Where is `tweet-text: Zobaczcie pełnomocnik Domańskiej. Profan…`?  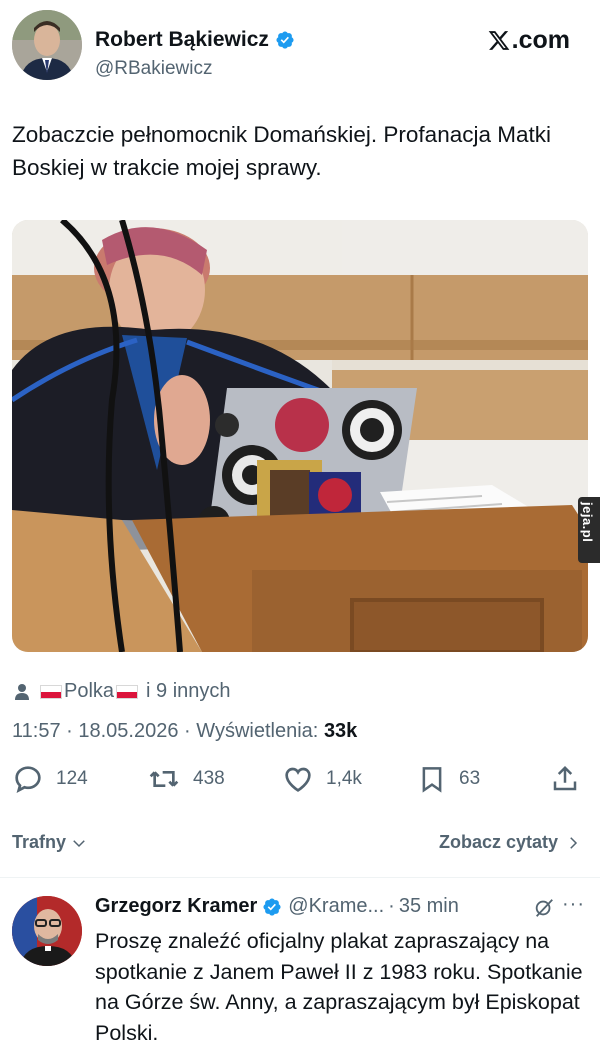 tweet-text: Zobaczcie pełnomocnik Domańskiej. Profan… is located at coordinates (281, 151).